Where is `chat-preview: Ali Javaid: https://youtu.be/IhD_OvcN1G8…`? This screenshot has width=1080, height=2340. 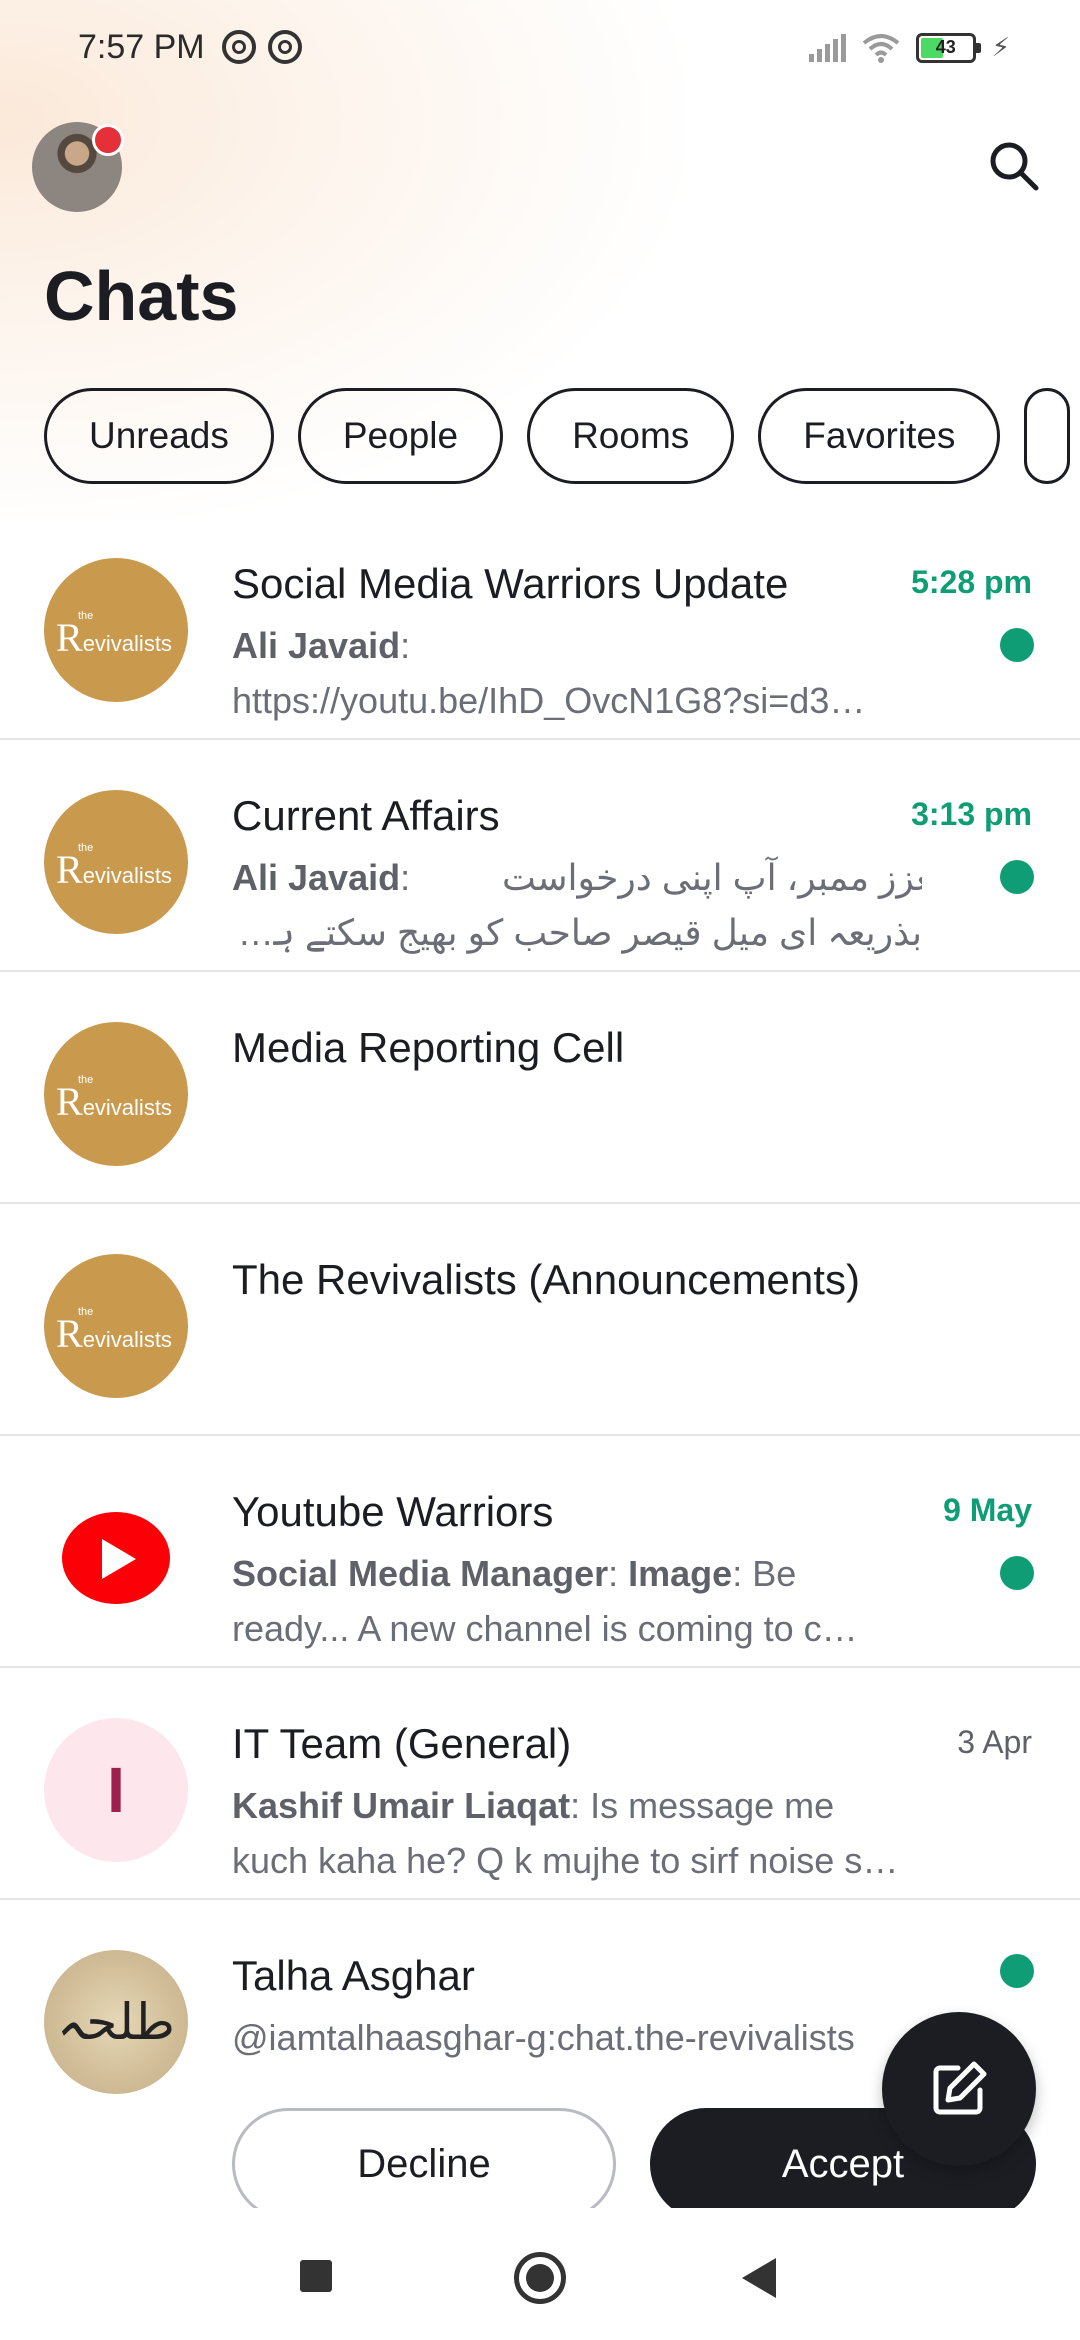 chat-preview: Ali Javaid: https://youtu.be/IhD_OvcN1G8… is located at coordinates (577, 673).